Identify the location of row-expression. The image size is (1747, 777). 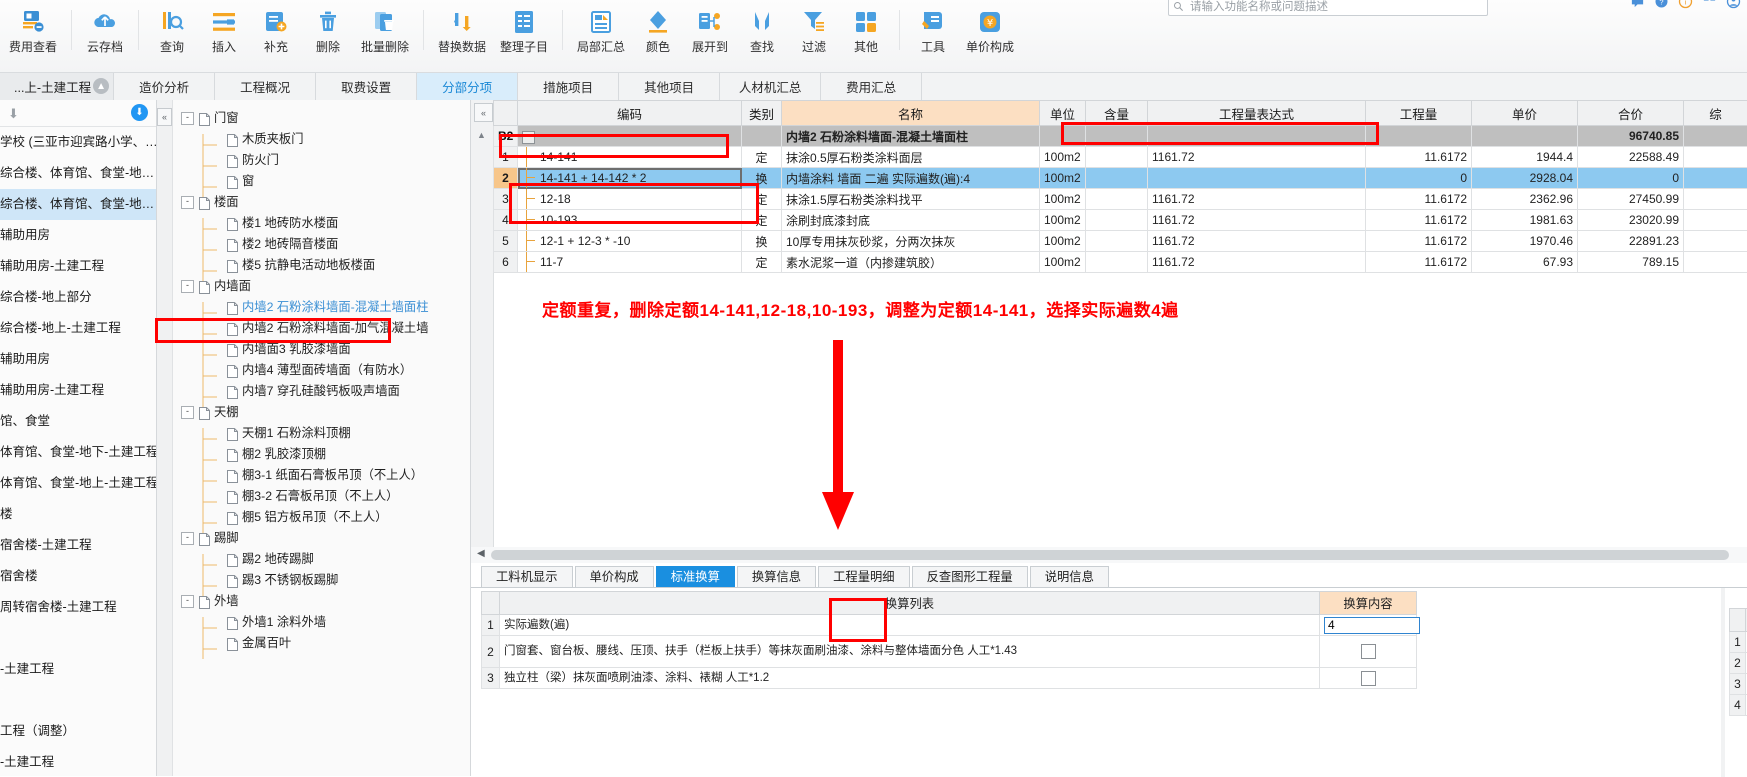
(1257, 178).